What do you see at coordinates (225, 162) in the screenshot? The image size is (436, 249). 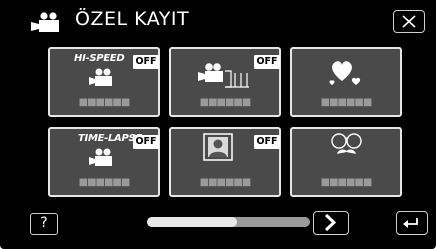 I see `tile-auto-rec: OFF ■■■■■■` at bounding box center [225, 162].